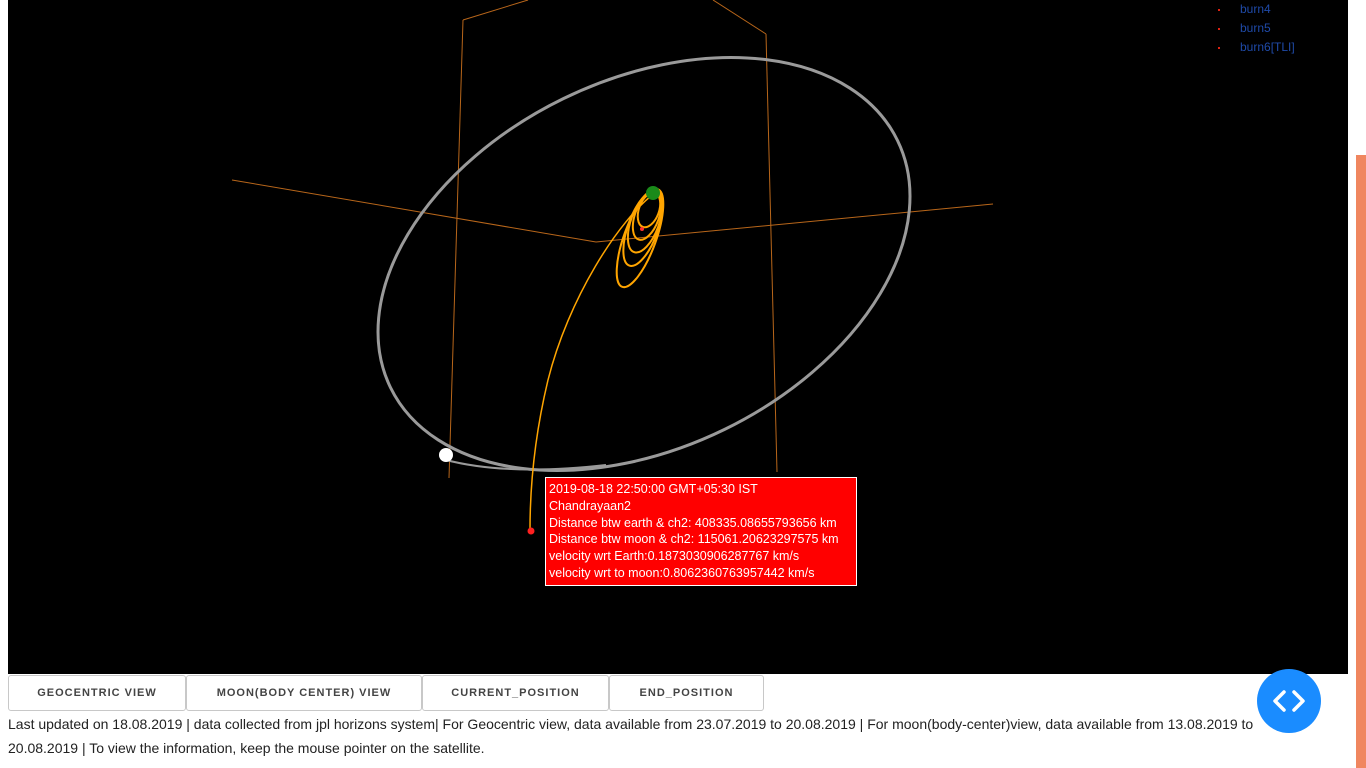 This screenshot has height=768, width=1366. I want to click on moon-view-button: MOON(BODY CENTER) VIEW, so click(304, 693).